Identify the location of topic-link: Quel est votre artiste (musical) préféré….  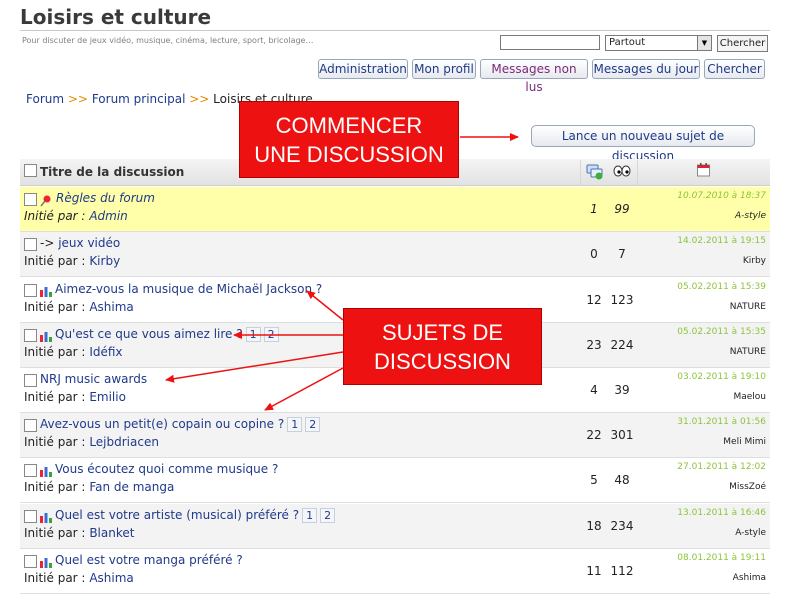
(177, 515).